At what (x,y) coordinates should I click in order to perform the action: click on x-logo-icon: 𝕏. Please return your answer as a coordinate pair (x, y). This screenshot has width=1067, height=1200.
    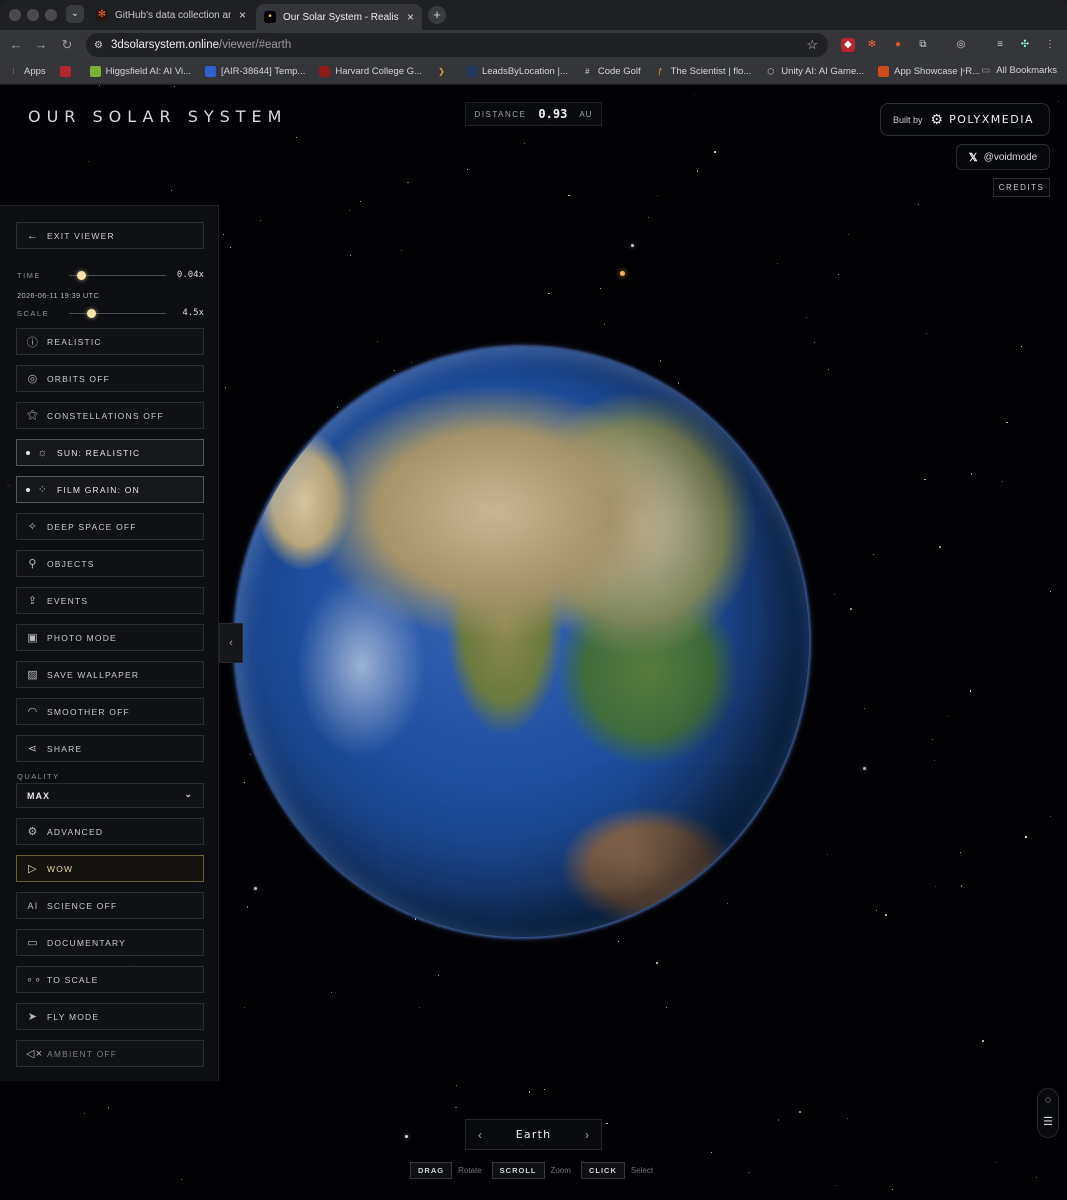
    Looking at the image, I should click on (973, 157).